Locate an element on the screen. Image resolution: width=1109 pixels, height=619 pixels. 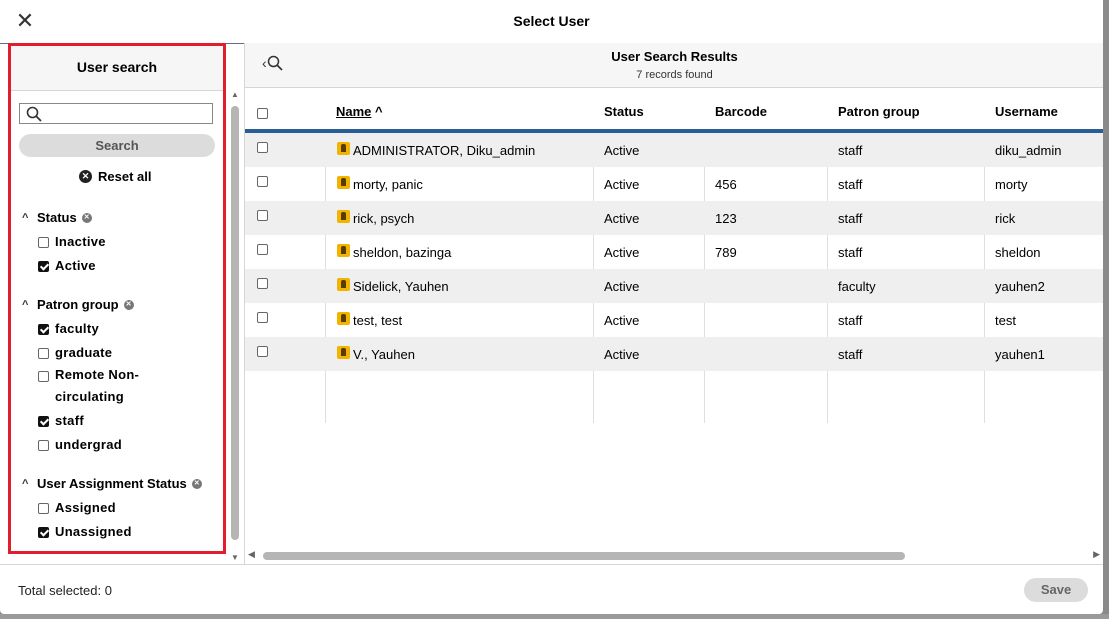
cell-barcode: 456 is located at coordinates (726, 184).